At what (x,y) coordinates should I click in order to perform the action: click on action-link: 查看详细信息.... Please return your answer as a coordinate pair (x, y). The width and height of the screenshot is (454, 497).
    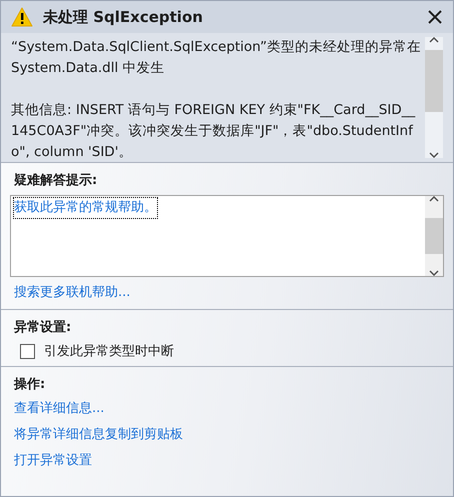
    Looking at the image, I should click on (229, 409).